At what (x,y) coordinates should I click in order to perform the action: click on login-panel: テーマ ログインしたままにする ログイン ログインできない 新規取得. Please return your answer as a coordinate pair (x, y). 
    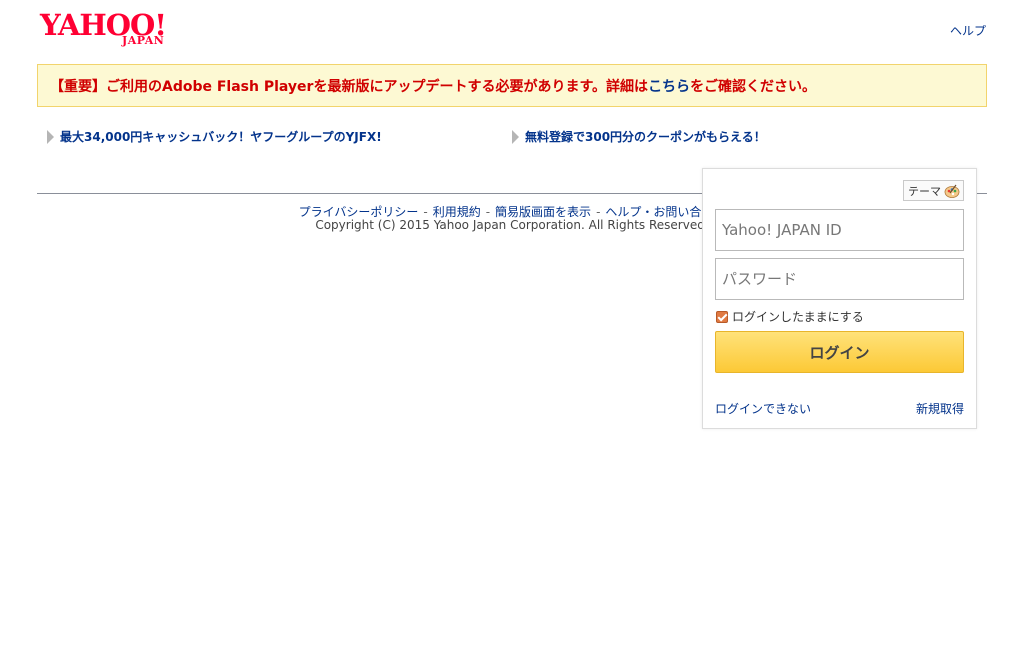
    Looking at the image, I should click on (839, 298).